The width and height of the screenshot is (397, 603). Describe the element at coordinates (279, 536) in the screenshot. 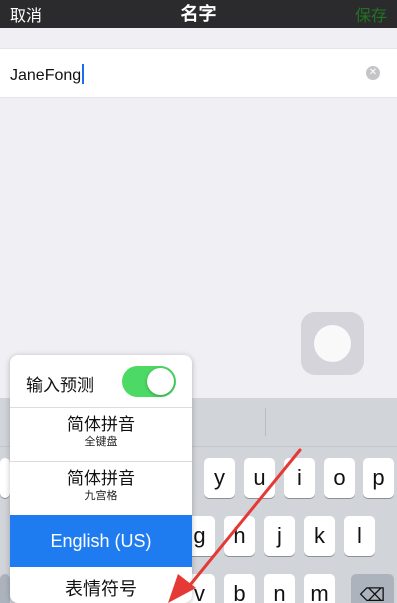

I see `key-j: j` at that location.